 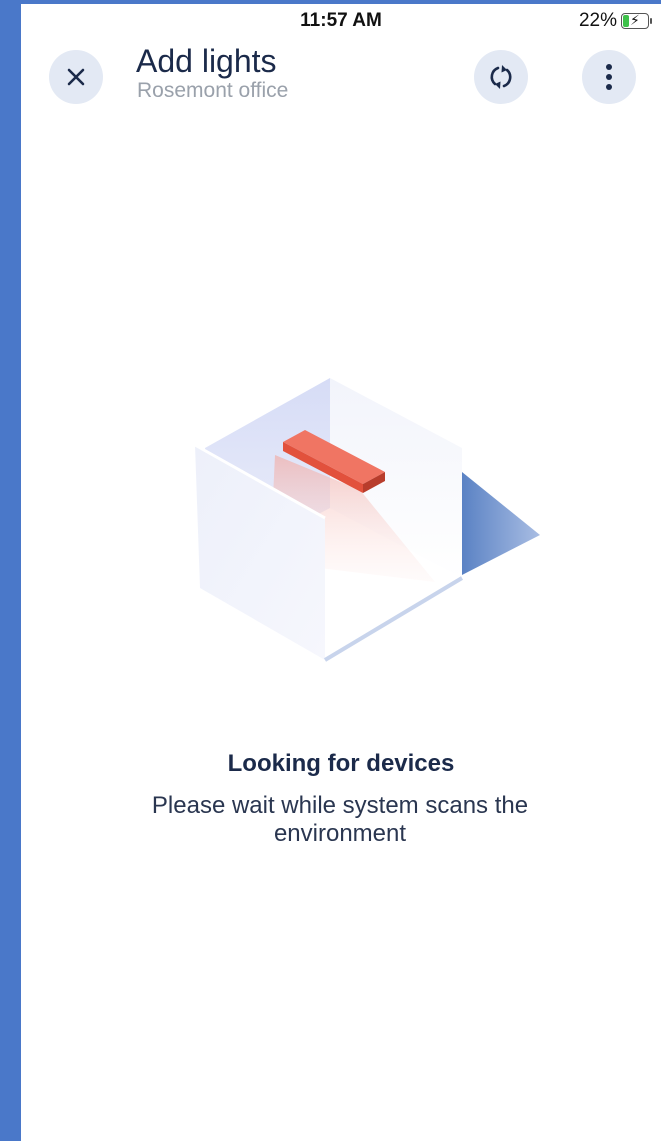 I want to click on battery-charging-icon: ⚡, so click(x=636, y=20).